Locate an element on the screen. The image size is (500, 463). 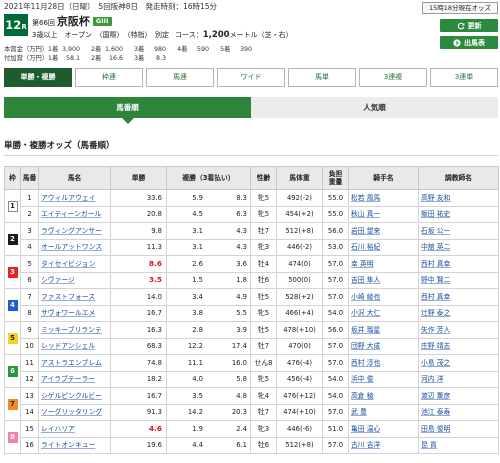
jockey-link: 幸 英明 is located at coordinates (362, 264).